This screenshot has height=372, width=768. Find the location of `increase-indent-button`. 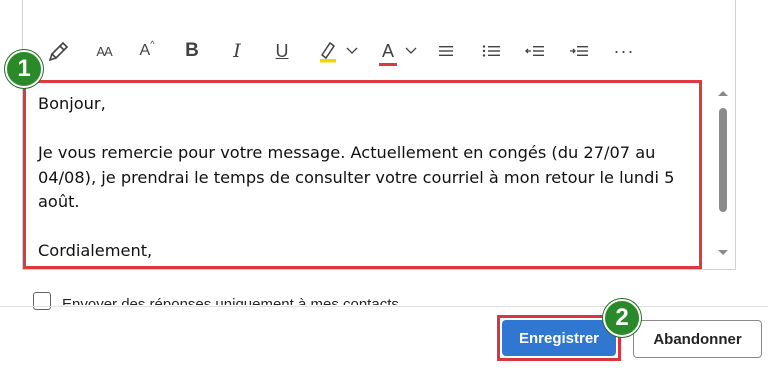

increase-indent-button is located at coordinates (579, 51).